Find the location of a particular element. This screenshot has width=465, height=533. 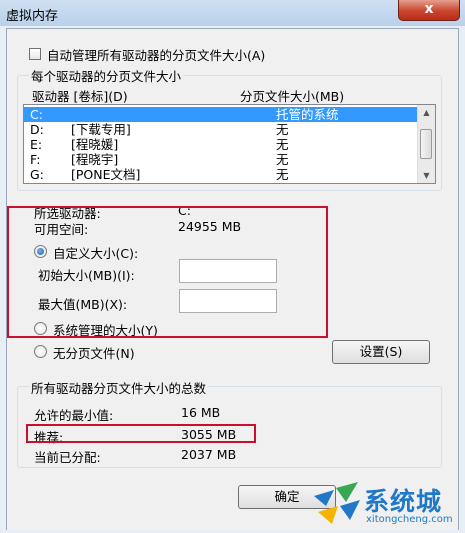

drive-letter: F: is located at coordinates (35, 159).